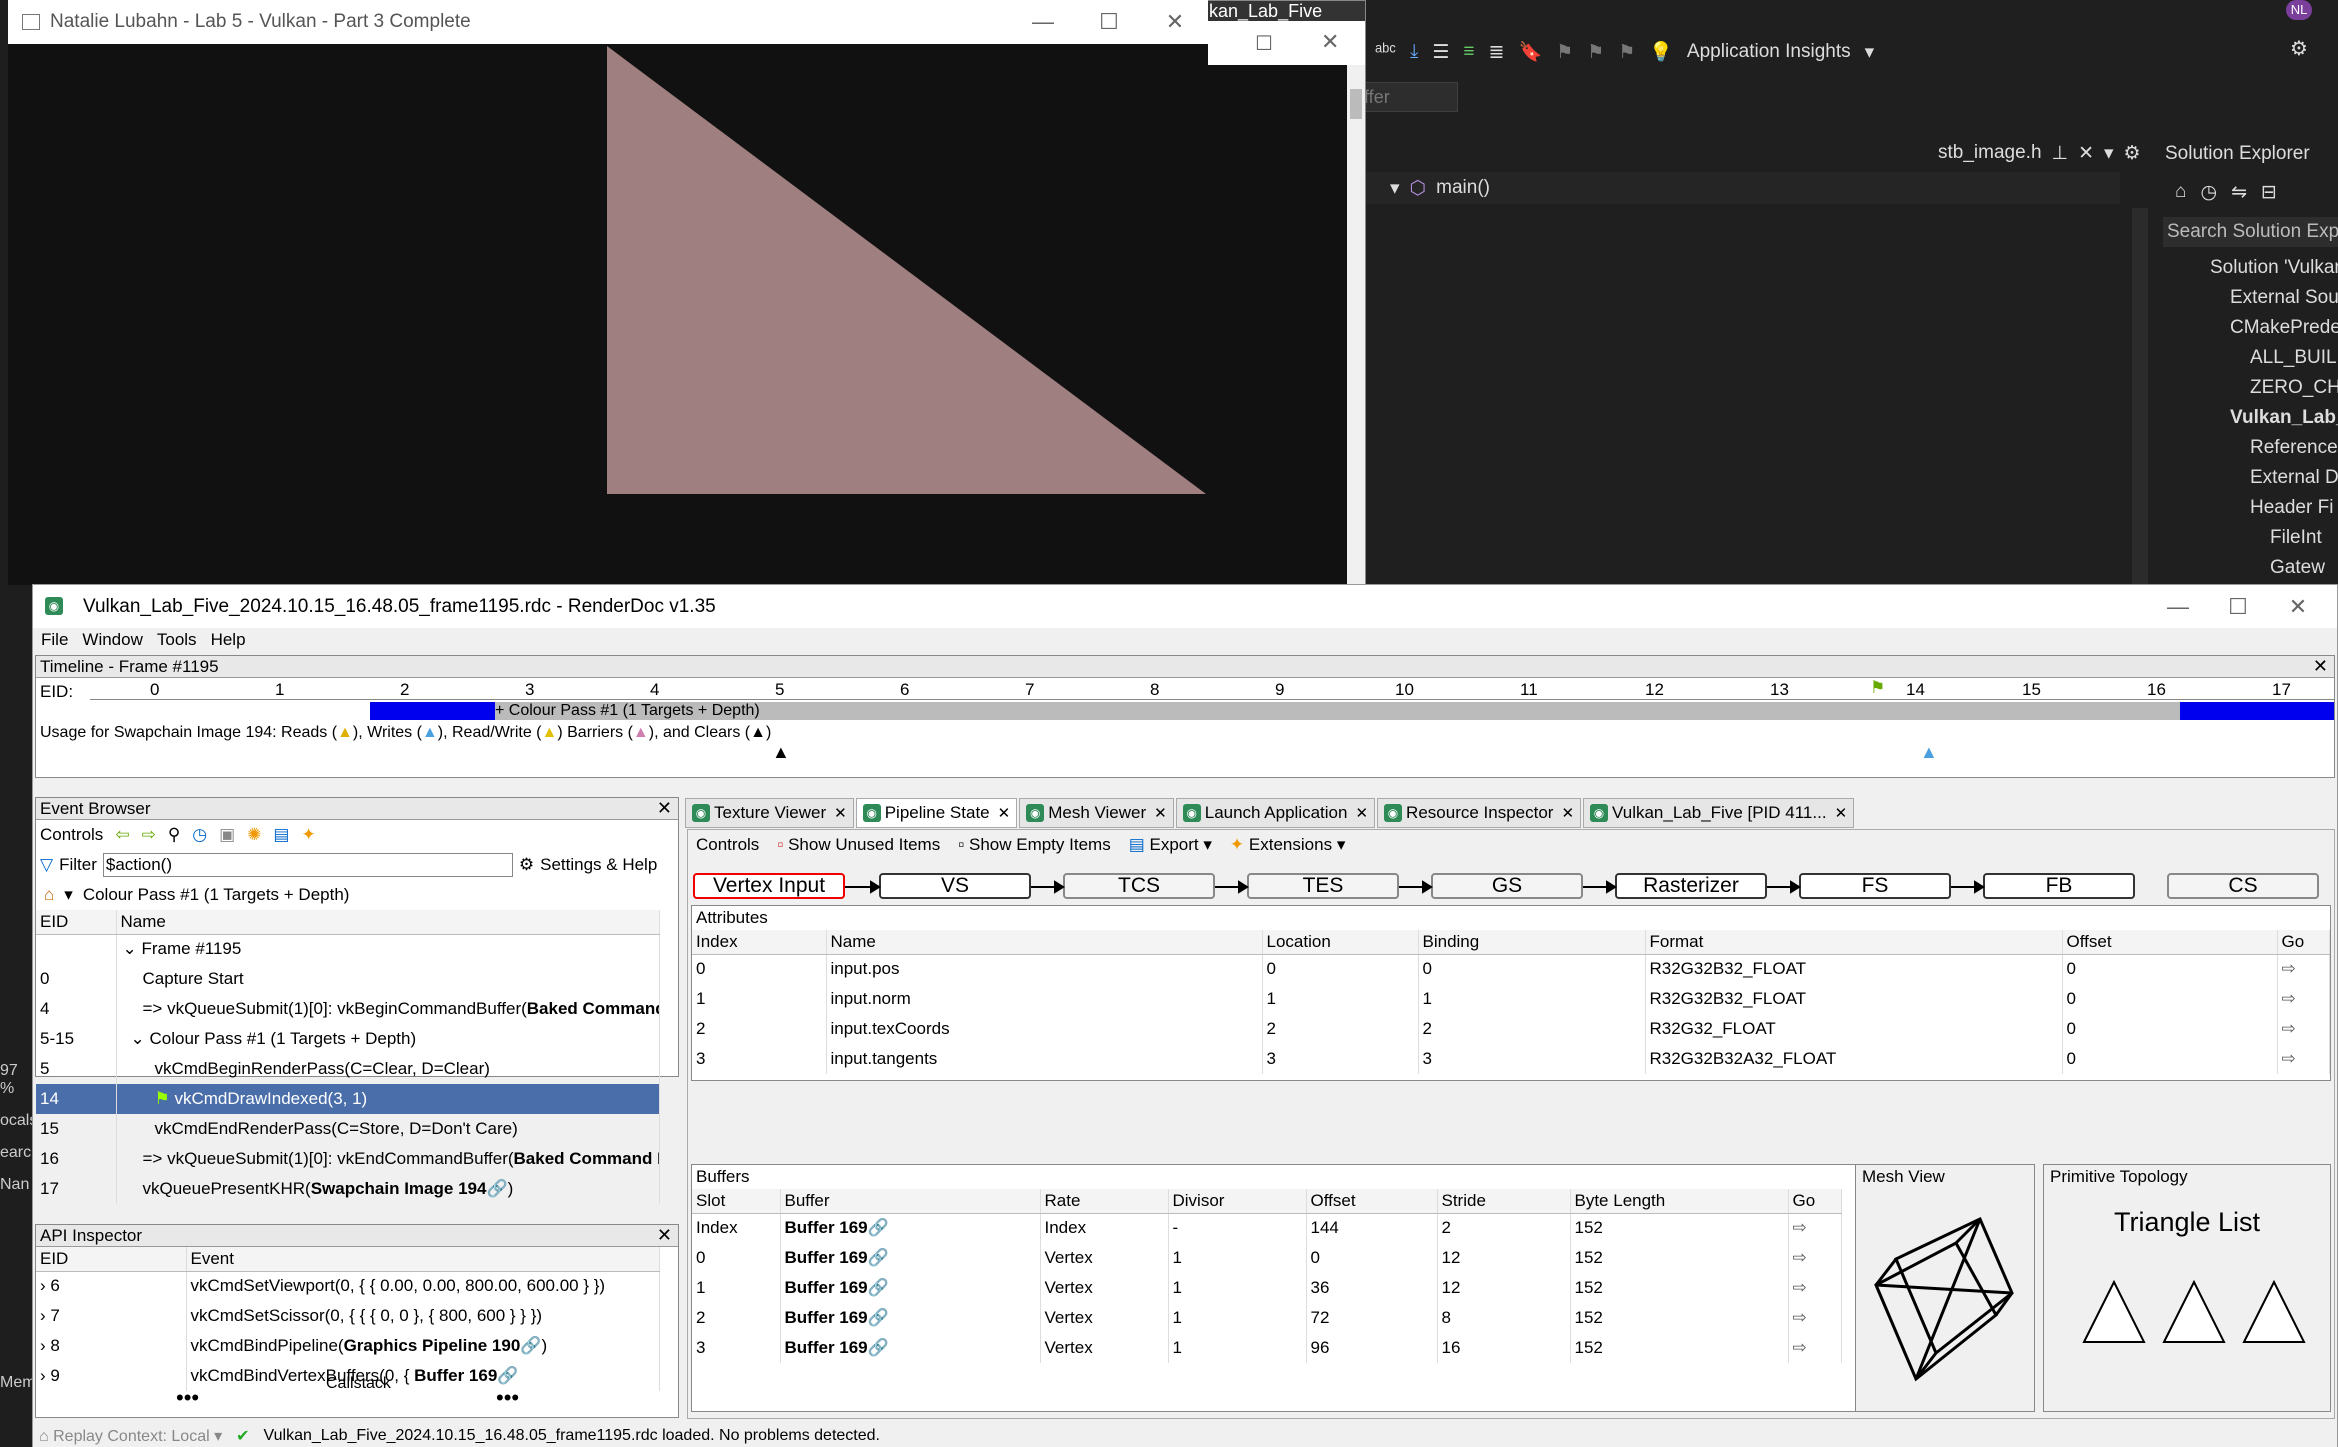  I want to click on show-empty-button: ▫ Show Empty Items, so click(1034, 845).